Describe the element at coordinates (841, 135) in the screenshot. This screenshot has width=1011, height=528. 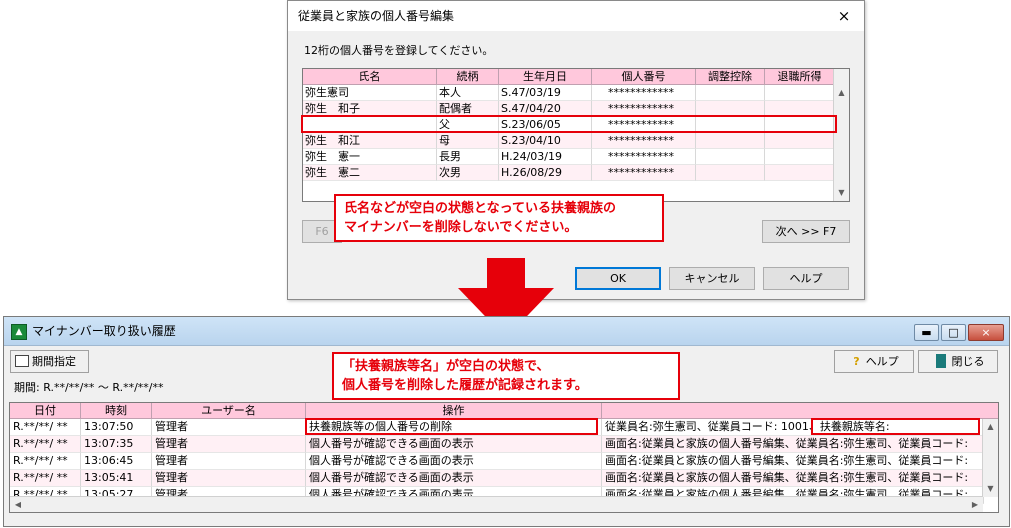
I see `grid-scrollbar: ▲ ▼` at that location.